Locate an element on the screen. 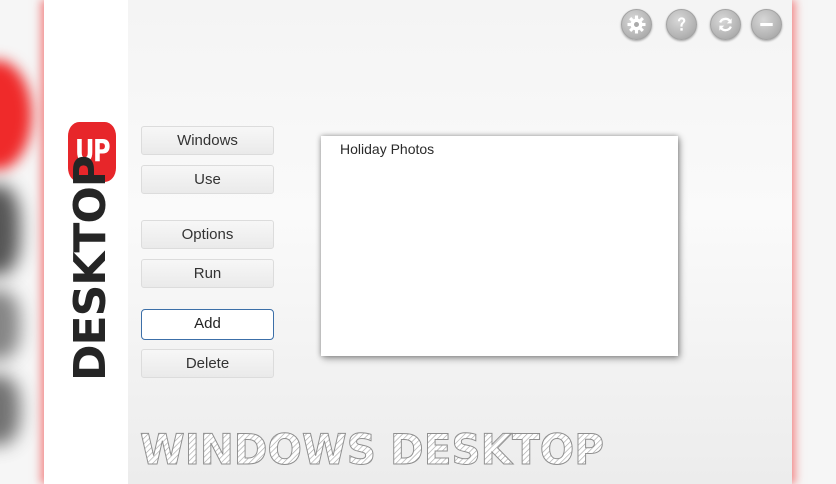  minimize-icon is located at coordinates (766, 24).